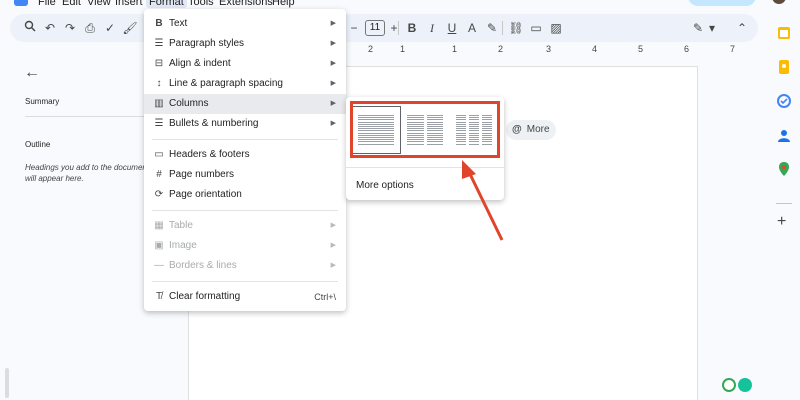 The height and width of the screenshot is (400, 800). I want to click on menu-item-text: B Text ▶, so click(245, 24).